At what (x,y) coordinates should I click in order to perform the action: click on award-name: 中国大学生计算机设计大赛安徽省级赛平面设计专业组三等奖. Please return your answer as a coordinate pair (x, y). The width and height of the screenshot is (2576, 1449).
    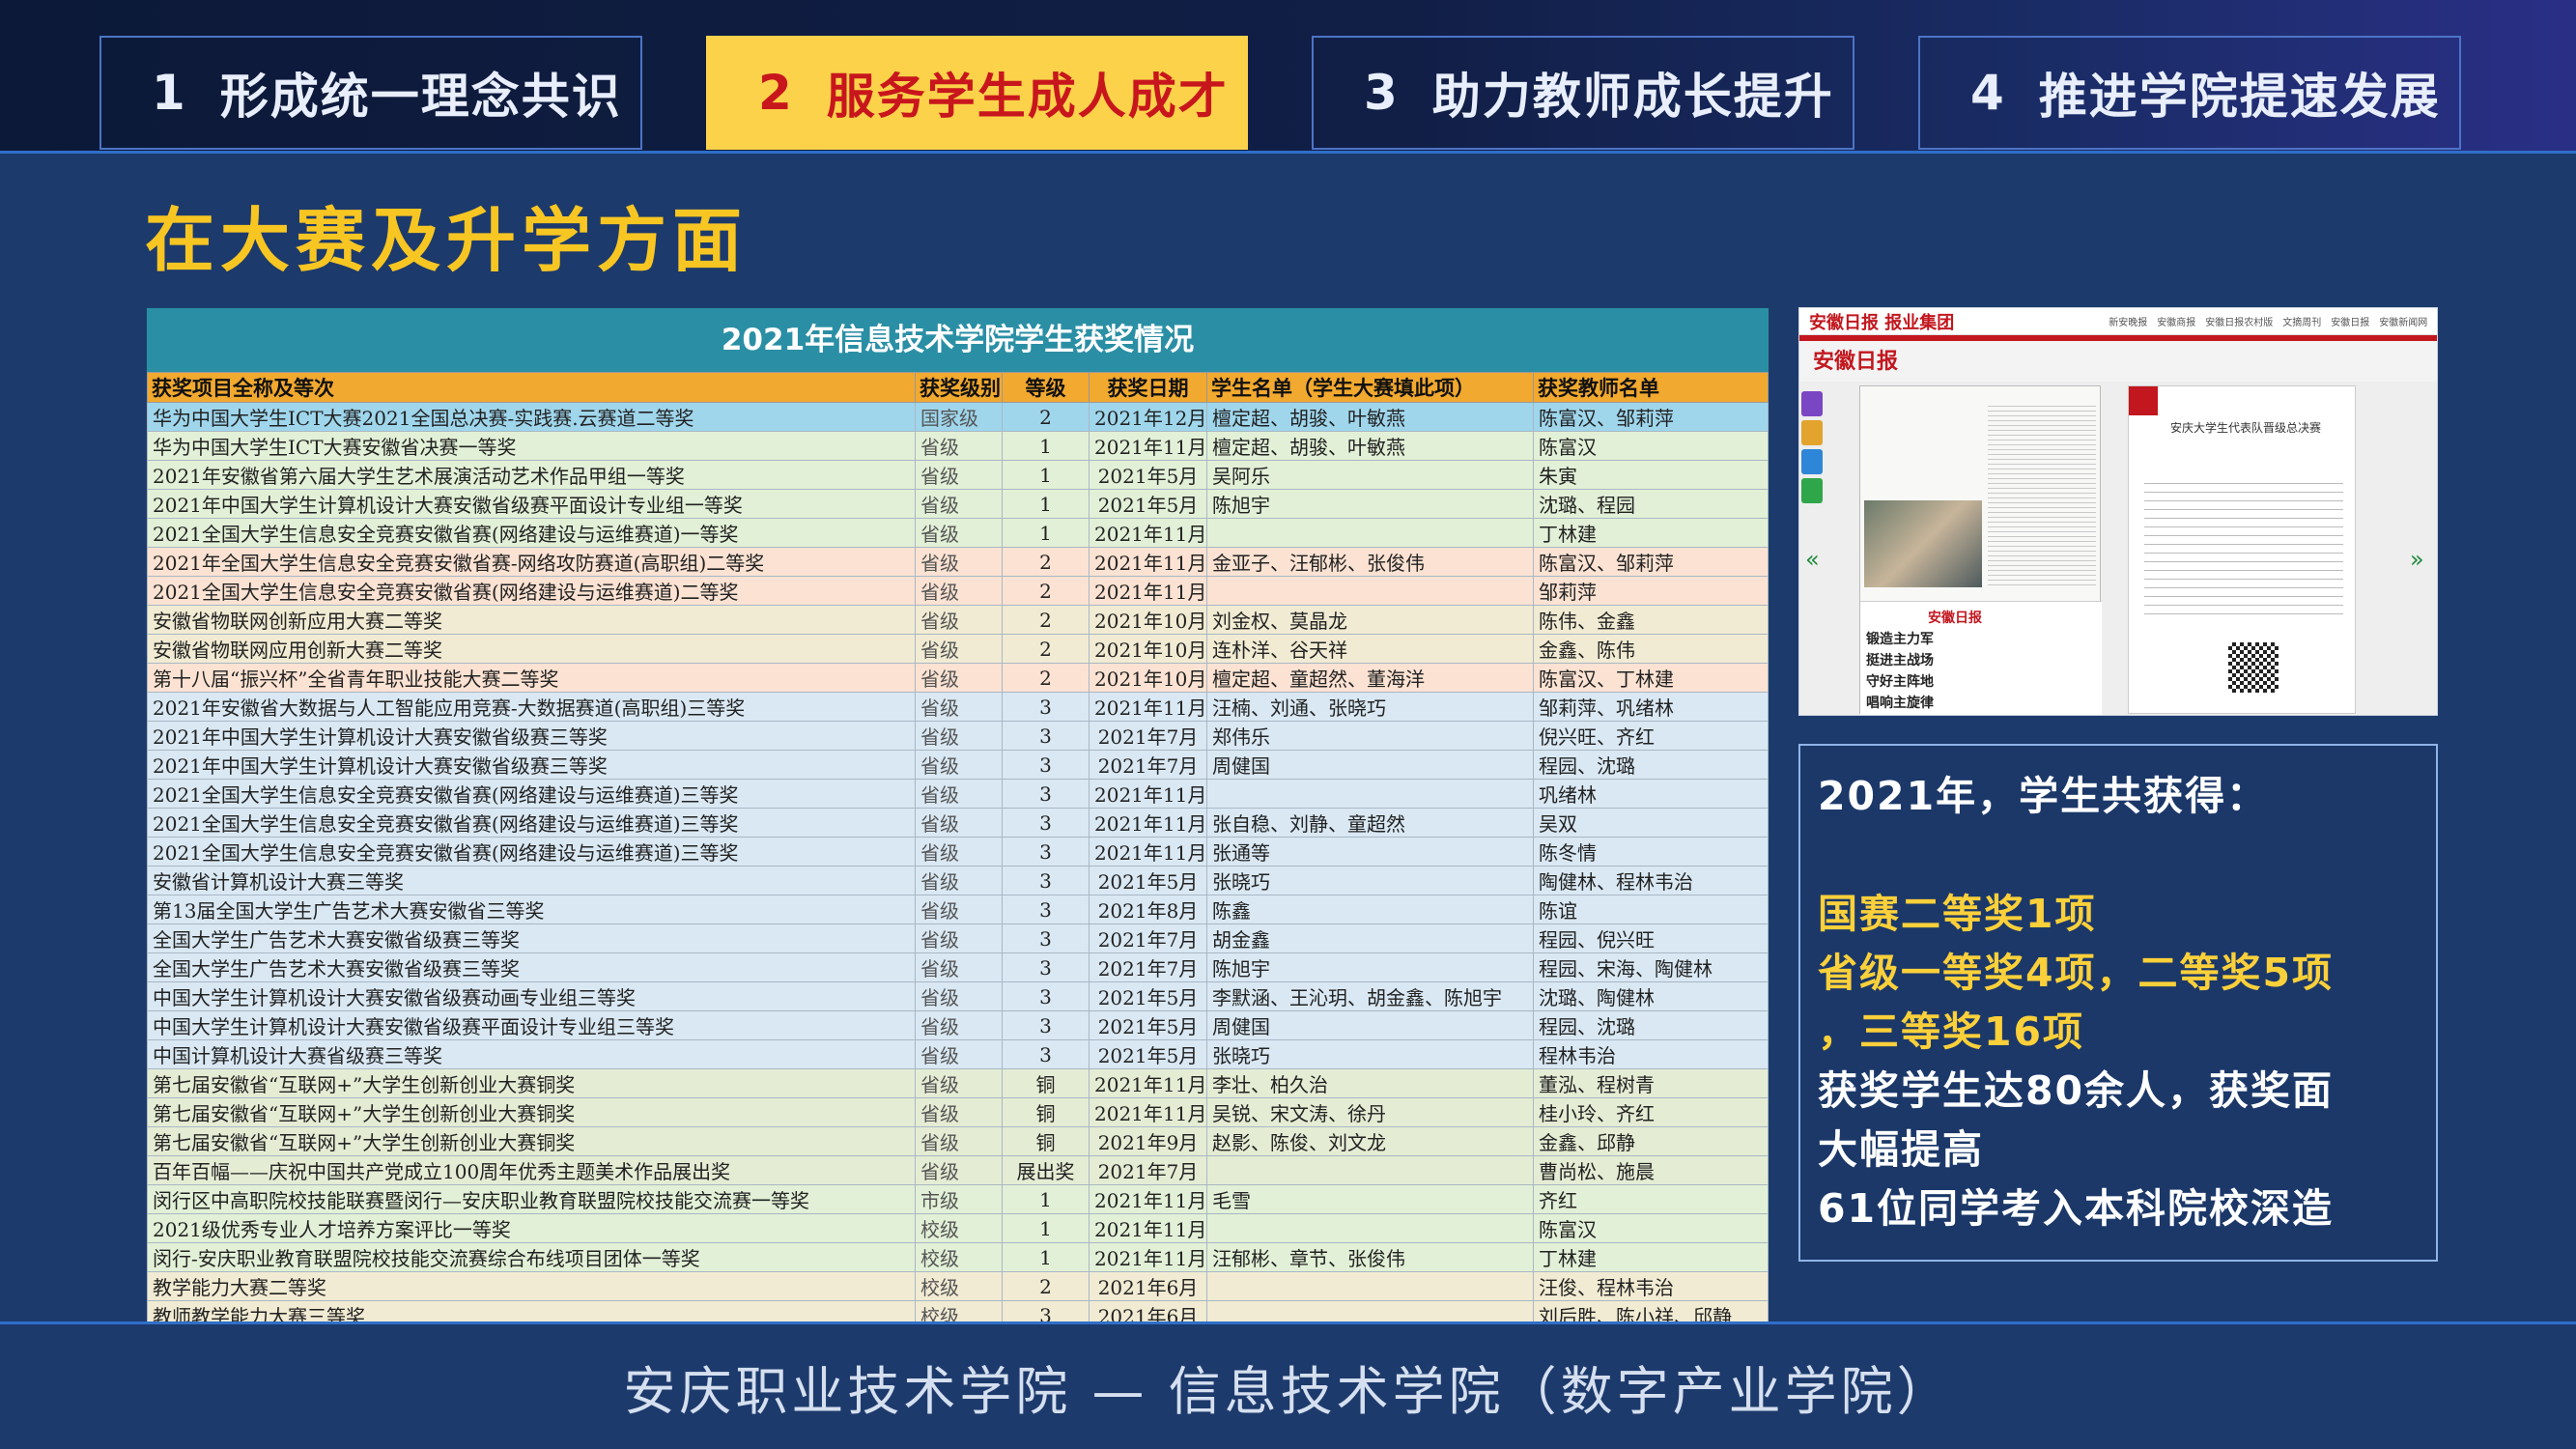
    Looking at the image, I should click on (531, 1025).